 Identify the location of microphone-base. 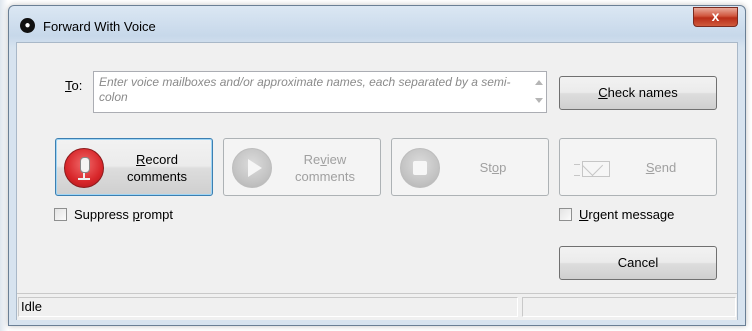
(84, 179).